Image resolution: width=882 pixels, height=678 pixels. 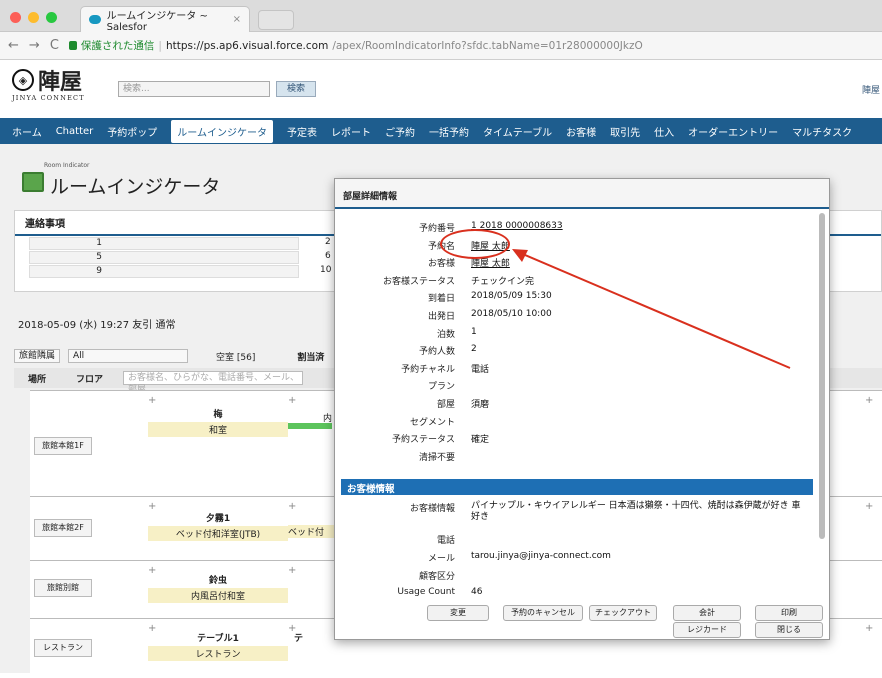 What do you see at coordinates (651, 309) in the screenshot?
I see `annotation-arrow` at bounding box center [651, 309].